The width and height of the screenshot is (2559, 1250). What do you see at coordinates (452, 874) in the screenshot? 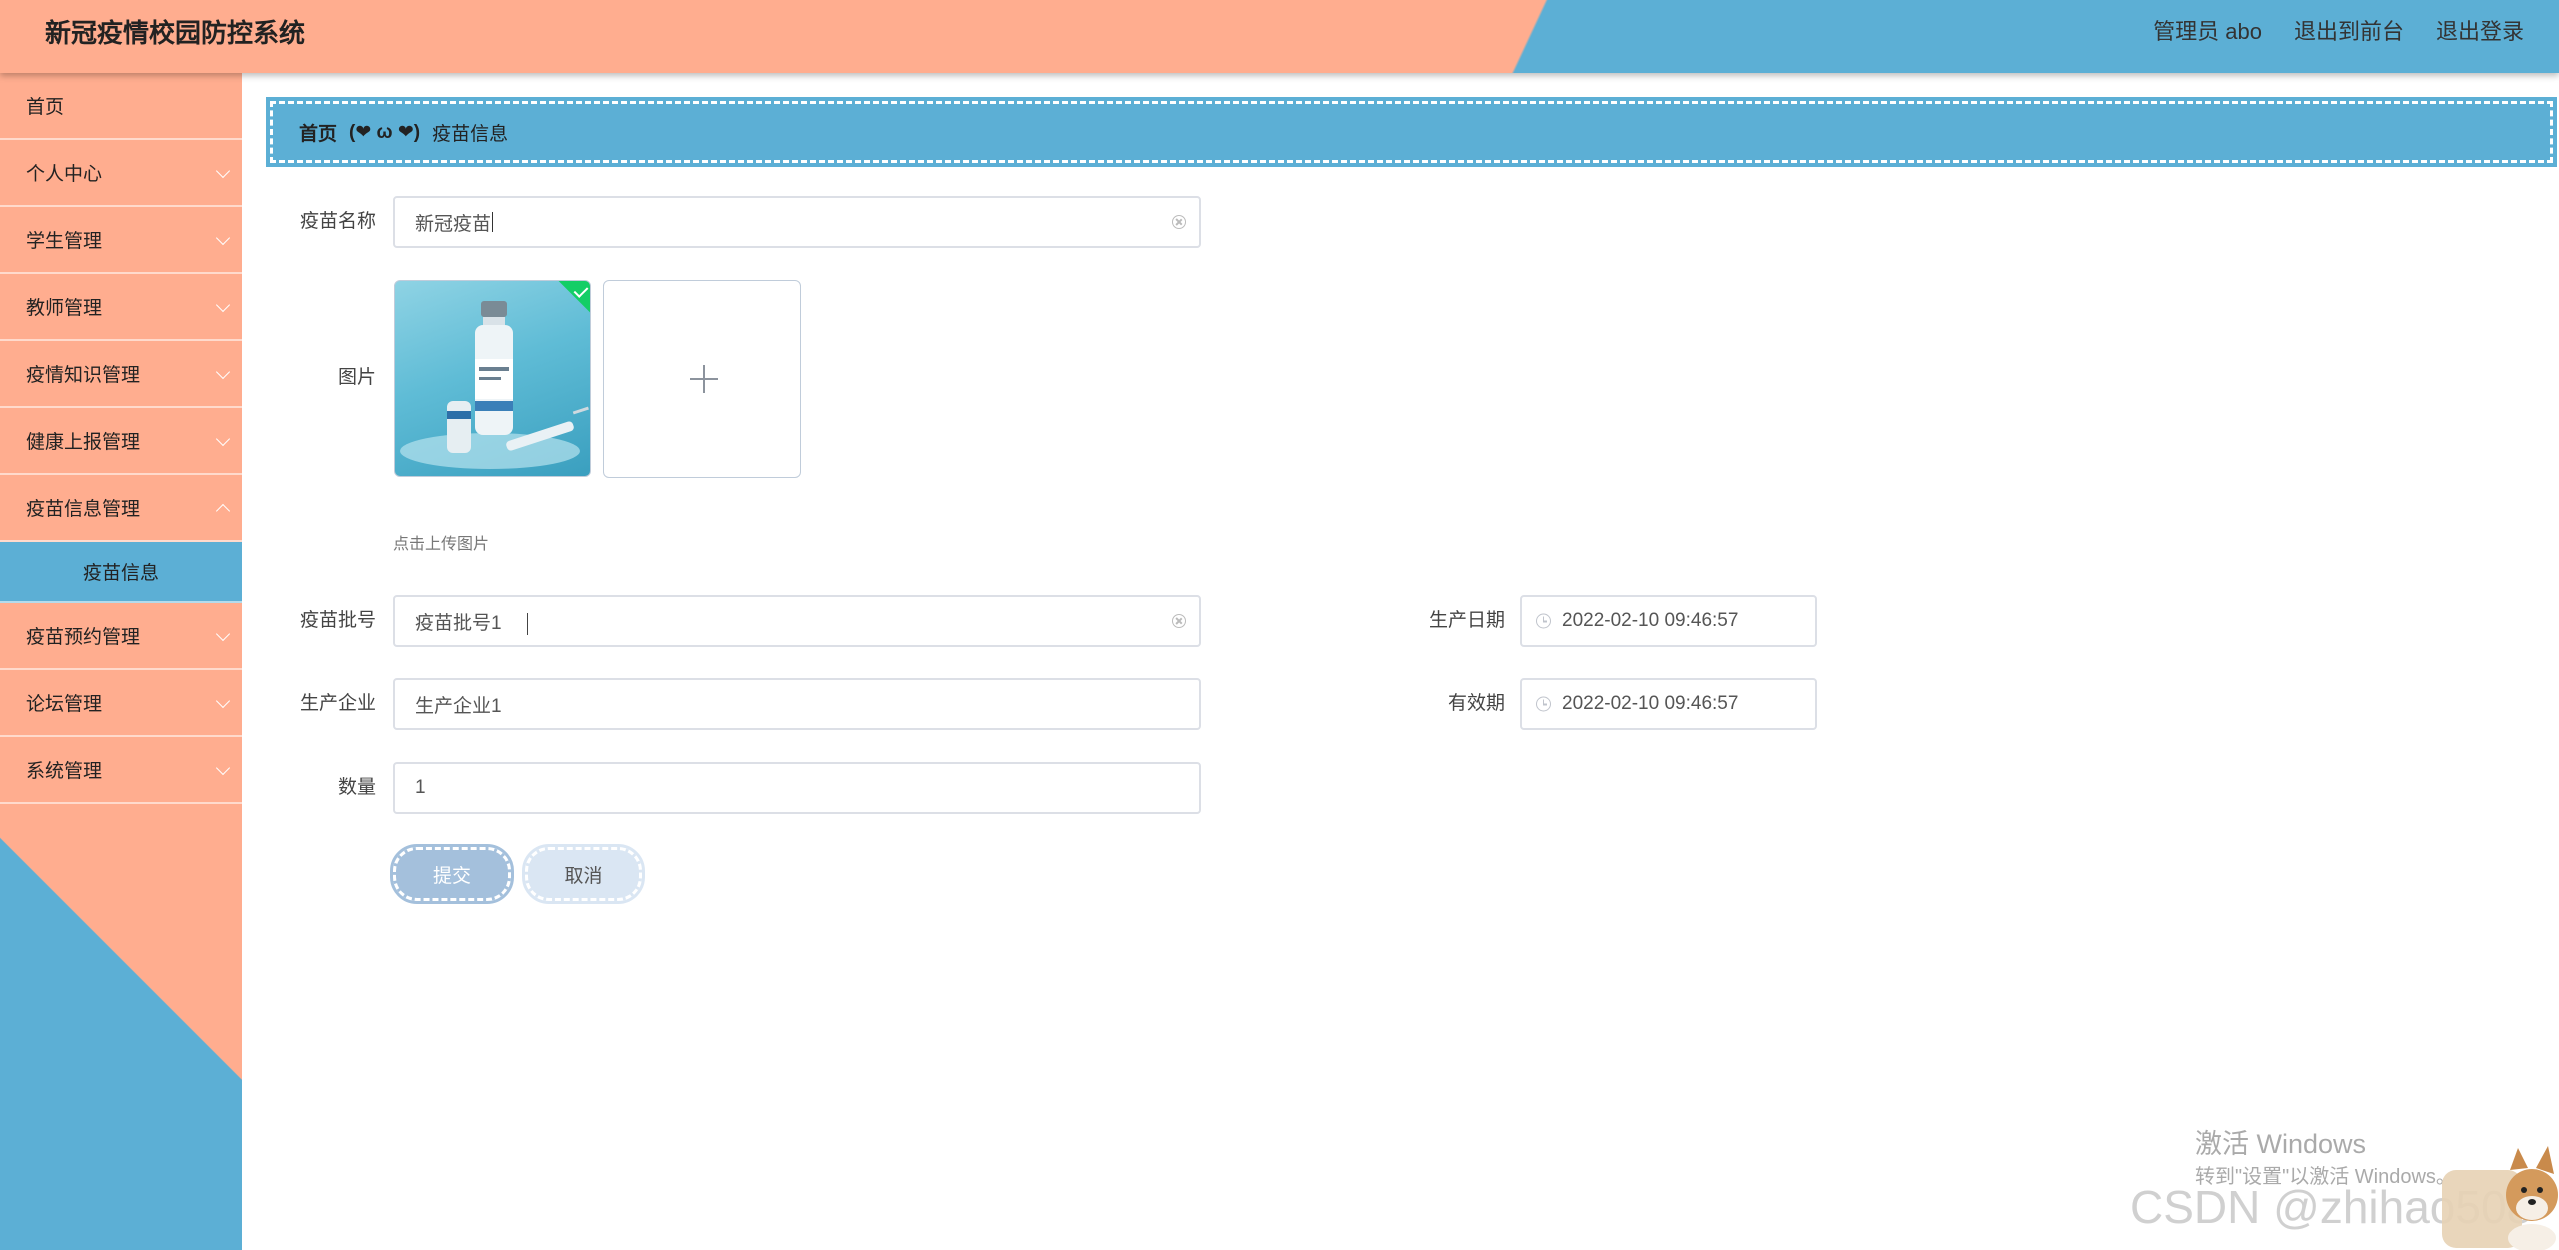
I see `submit-button: 提交` at bounding box center [452, 874].